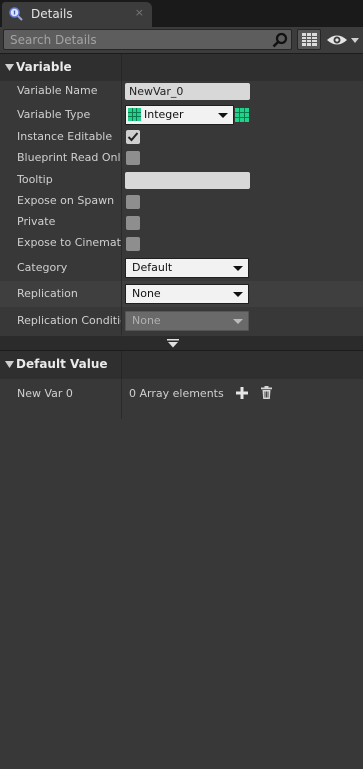 The height and width of the screenshot is (769, 363). Describe the element at coordinates (176, 393) in the screenshot. I see `array-elements-count: 0 Array elements` at that location.